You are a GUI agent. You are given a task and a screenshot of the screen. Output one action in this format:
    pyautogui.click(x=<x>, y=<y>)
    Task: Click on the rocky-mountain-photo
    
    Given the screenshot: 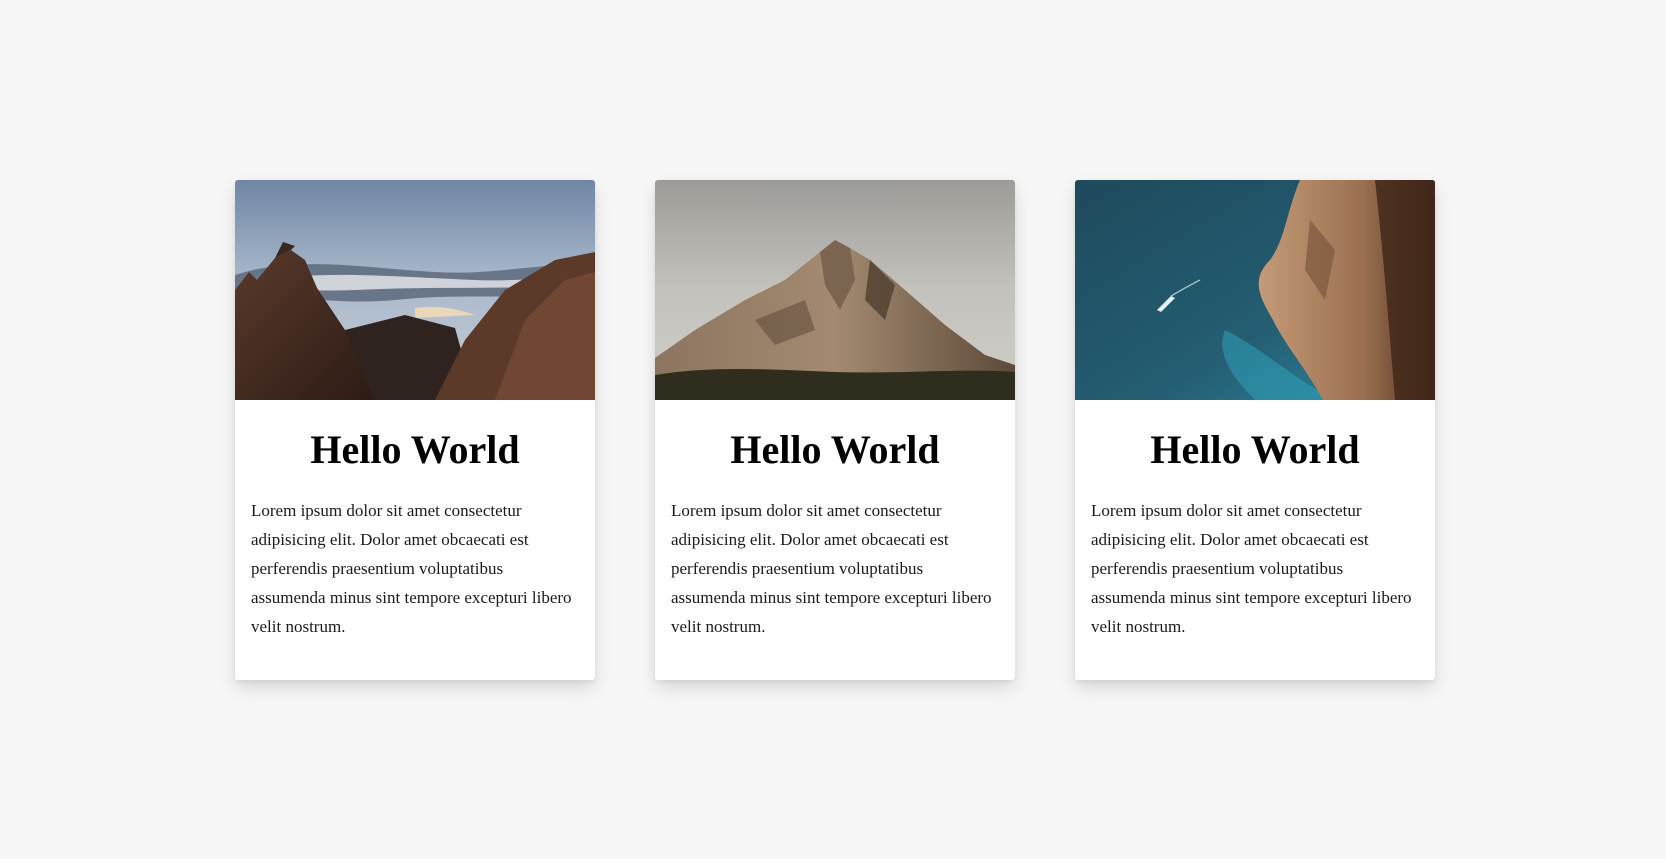 What is the action you would take?
    pyautogui.click(x=835, y=290)
    